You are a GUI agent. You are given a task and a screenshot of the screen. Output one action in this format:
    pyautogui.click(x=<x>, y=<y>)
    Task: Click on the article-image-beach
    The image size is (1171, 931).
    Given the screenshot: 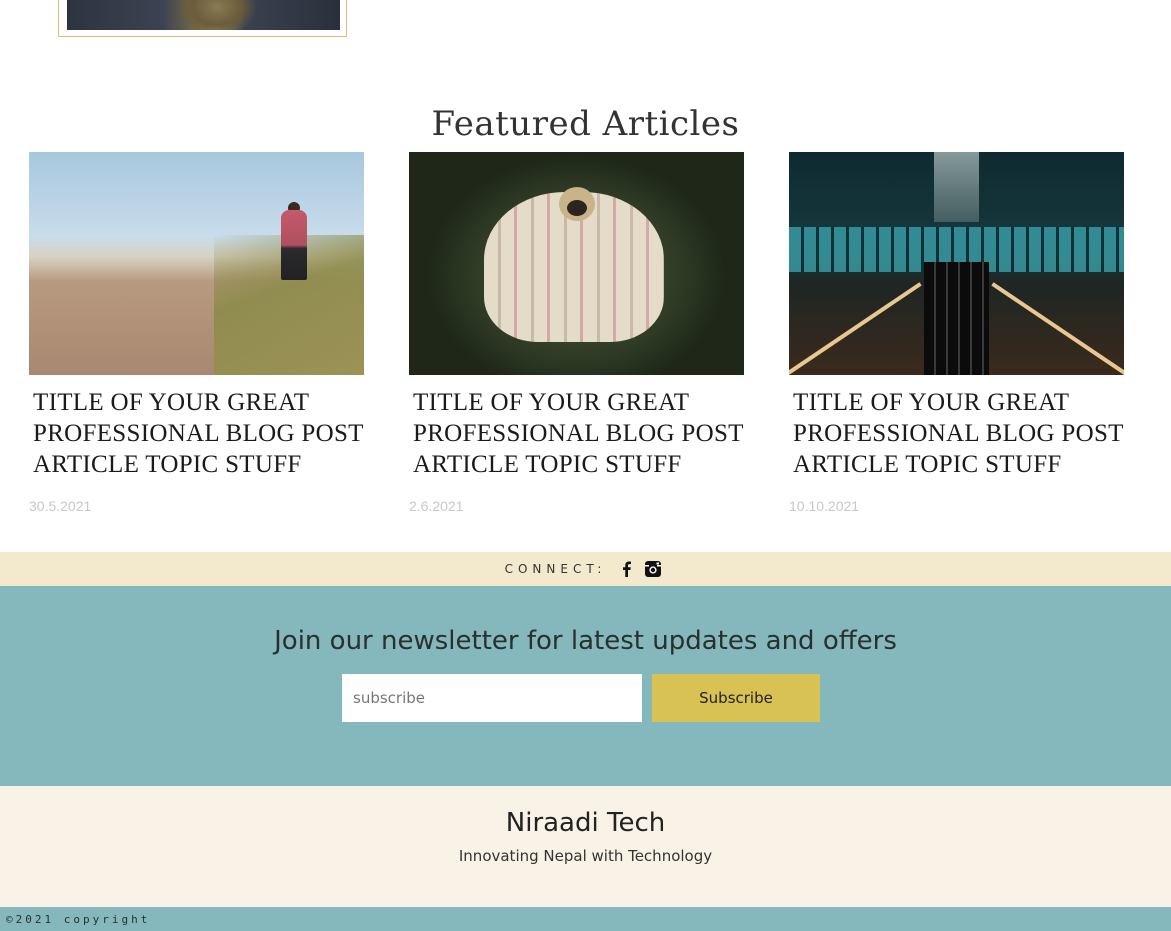 What is the action you would take?
    pyautogui.click(x=196, y=263)
    